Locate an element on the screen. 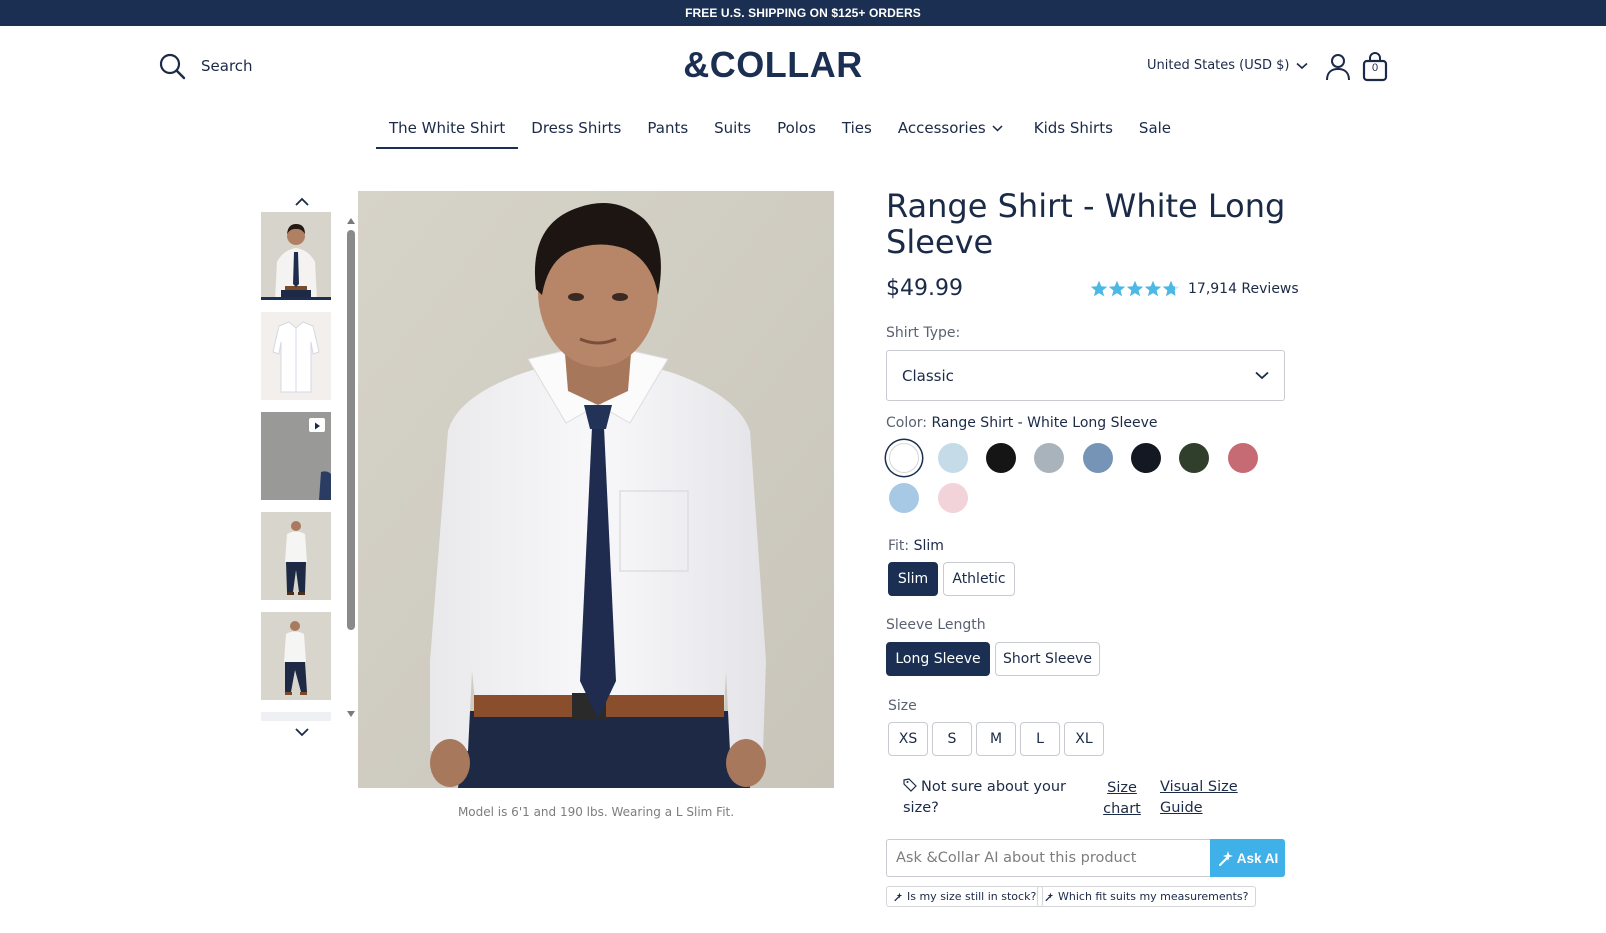 Image resolution: width=1606 pixels, height=933 pixels. nav-item-ties: Ties is located at coordinates (857, 133).